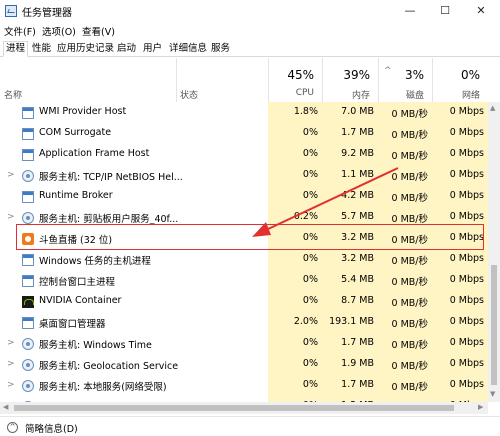 The width and height of the screenshot is (500, 436). I want to click on memory-value: 8.7 MB, so click(357, 300).